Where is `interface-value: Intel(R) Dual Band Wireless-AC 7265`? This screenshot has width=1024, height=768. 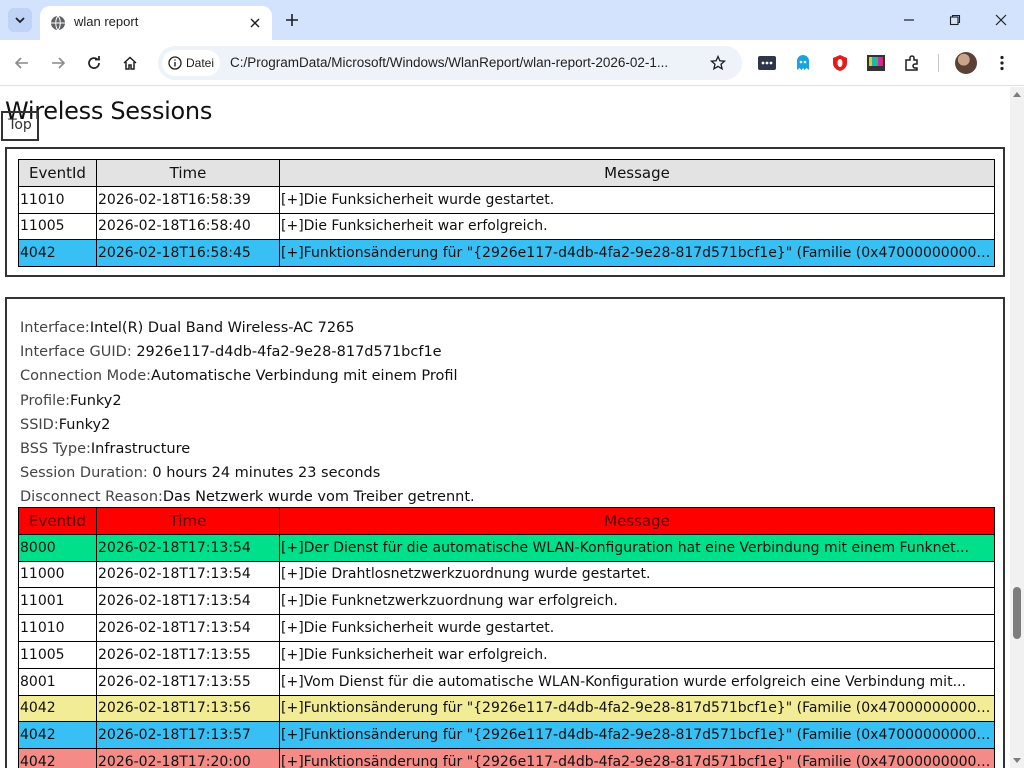 interface-value: Intel(R) Dual Band Wireless-AC 7265 is located at coordinates (222, 328).